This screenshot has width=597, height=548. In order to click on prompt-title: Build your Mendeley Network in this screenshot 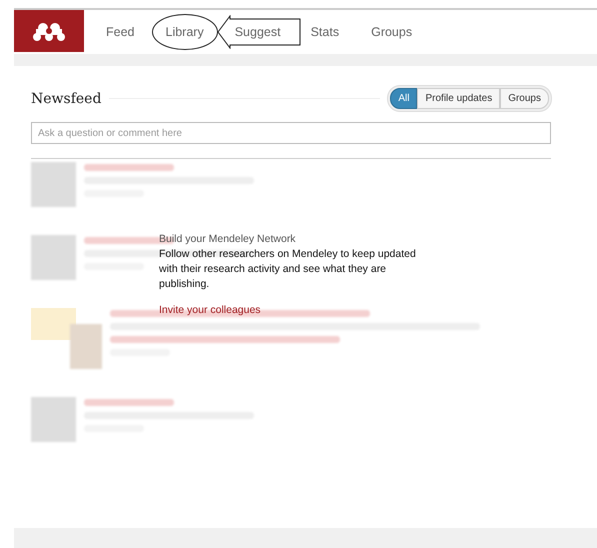, I will do `click(228, 239)`.